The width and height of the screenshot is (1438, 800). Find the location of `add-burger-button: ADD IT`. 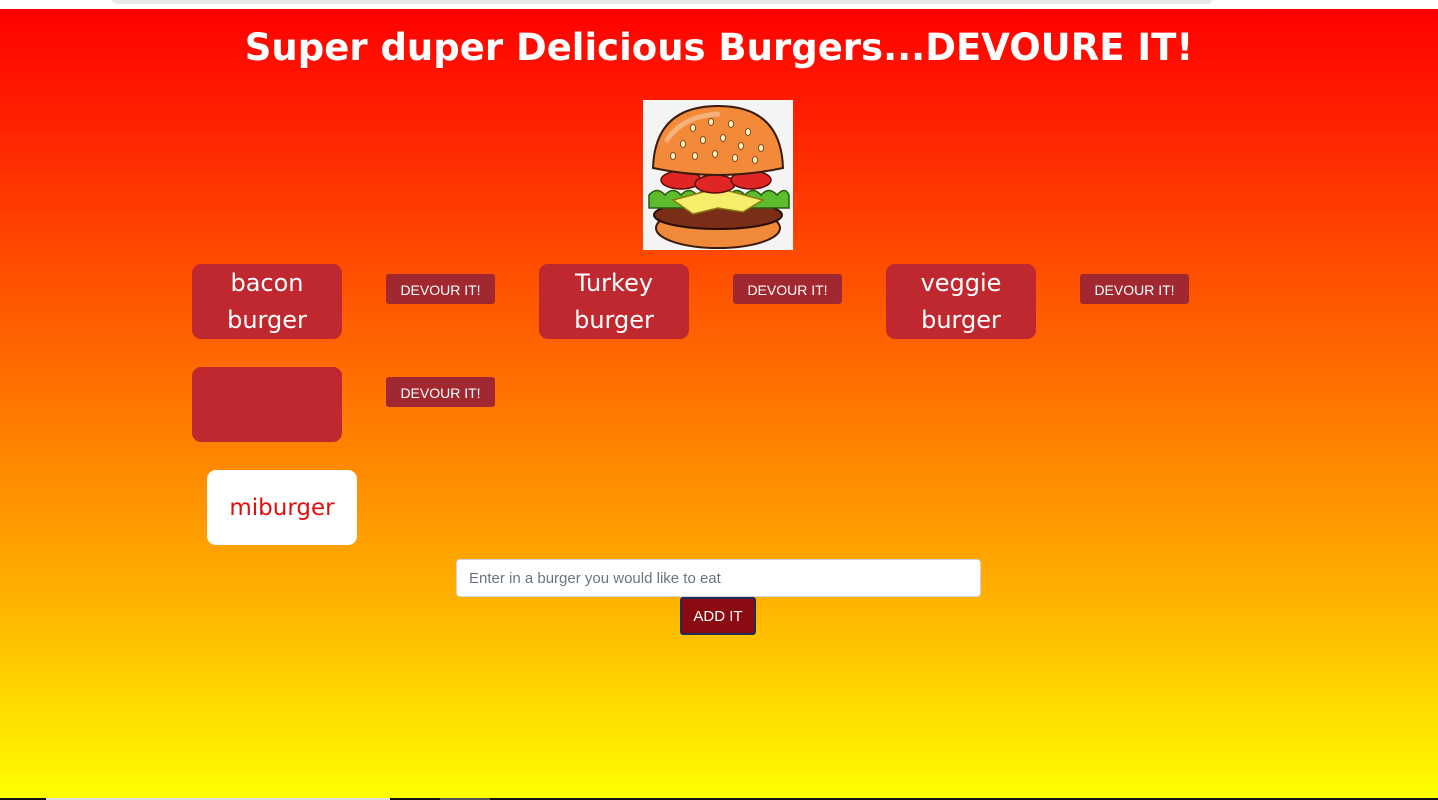

add-burger-button: ADD IT is located at coordinates (718, 616).